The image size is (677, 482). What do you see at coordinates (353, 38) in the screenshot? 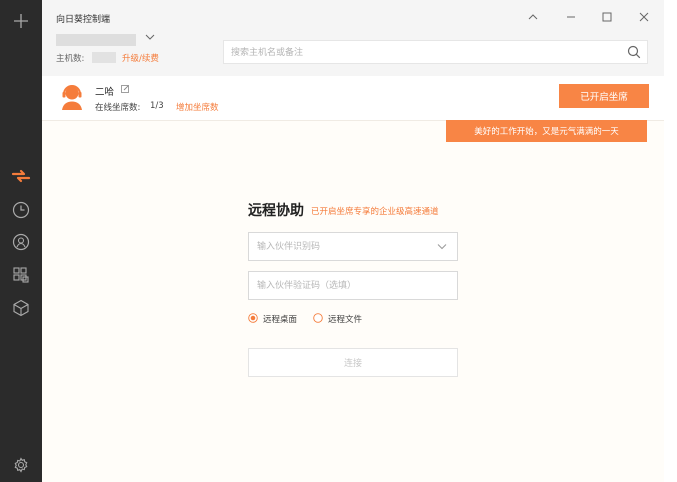
I see `title-bar: 向日葵控制端 主机数: 升级/续费` at bounding box center [353, 38].